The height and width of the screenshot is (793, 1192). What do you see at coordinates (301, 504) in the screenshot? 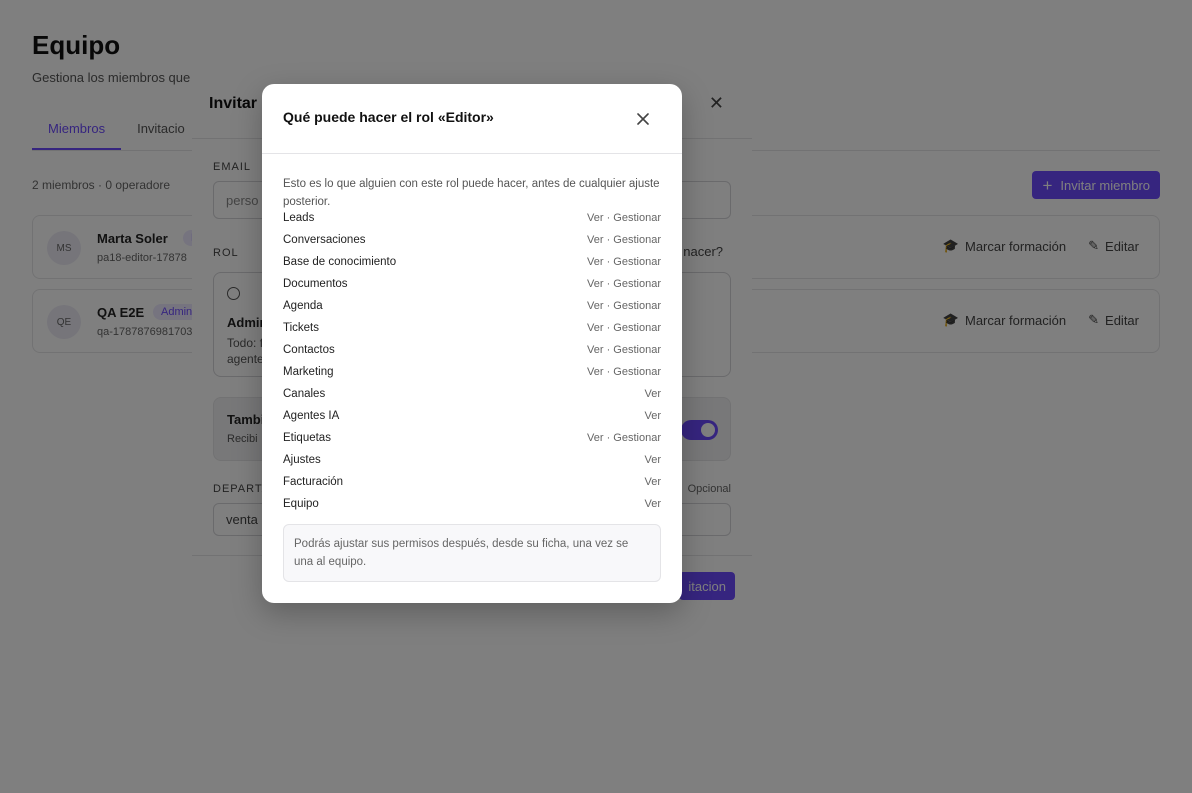
I see `permission-name: Equipo` at bounding box center [301, 504].